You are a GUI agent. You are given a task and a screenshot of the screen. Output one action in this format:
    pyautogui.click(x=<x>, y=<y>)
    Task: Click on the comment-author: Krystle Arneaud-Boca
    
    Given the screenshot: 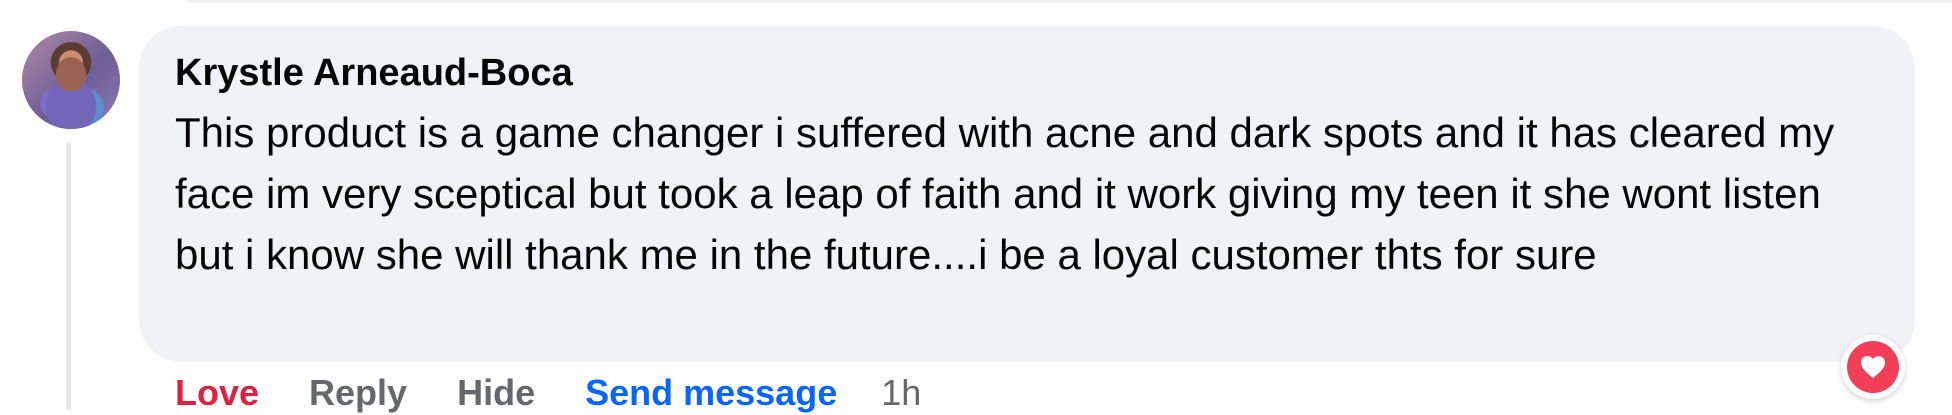 What is the action you would take?
    pyautogui.click(x=1026, y=73)
    